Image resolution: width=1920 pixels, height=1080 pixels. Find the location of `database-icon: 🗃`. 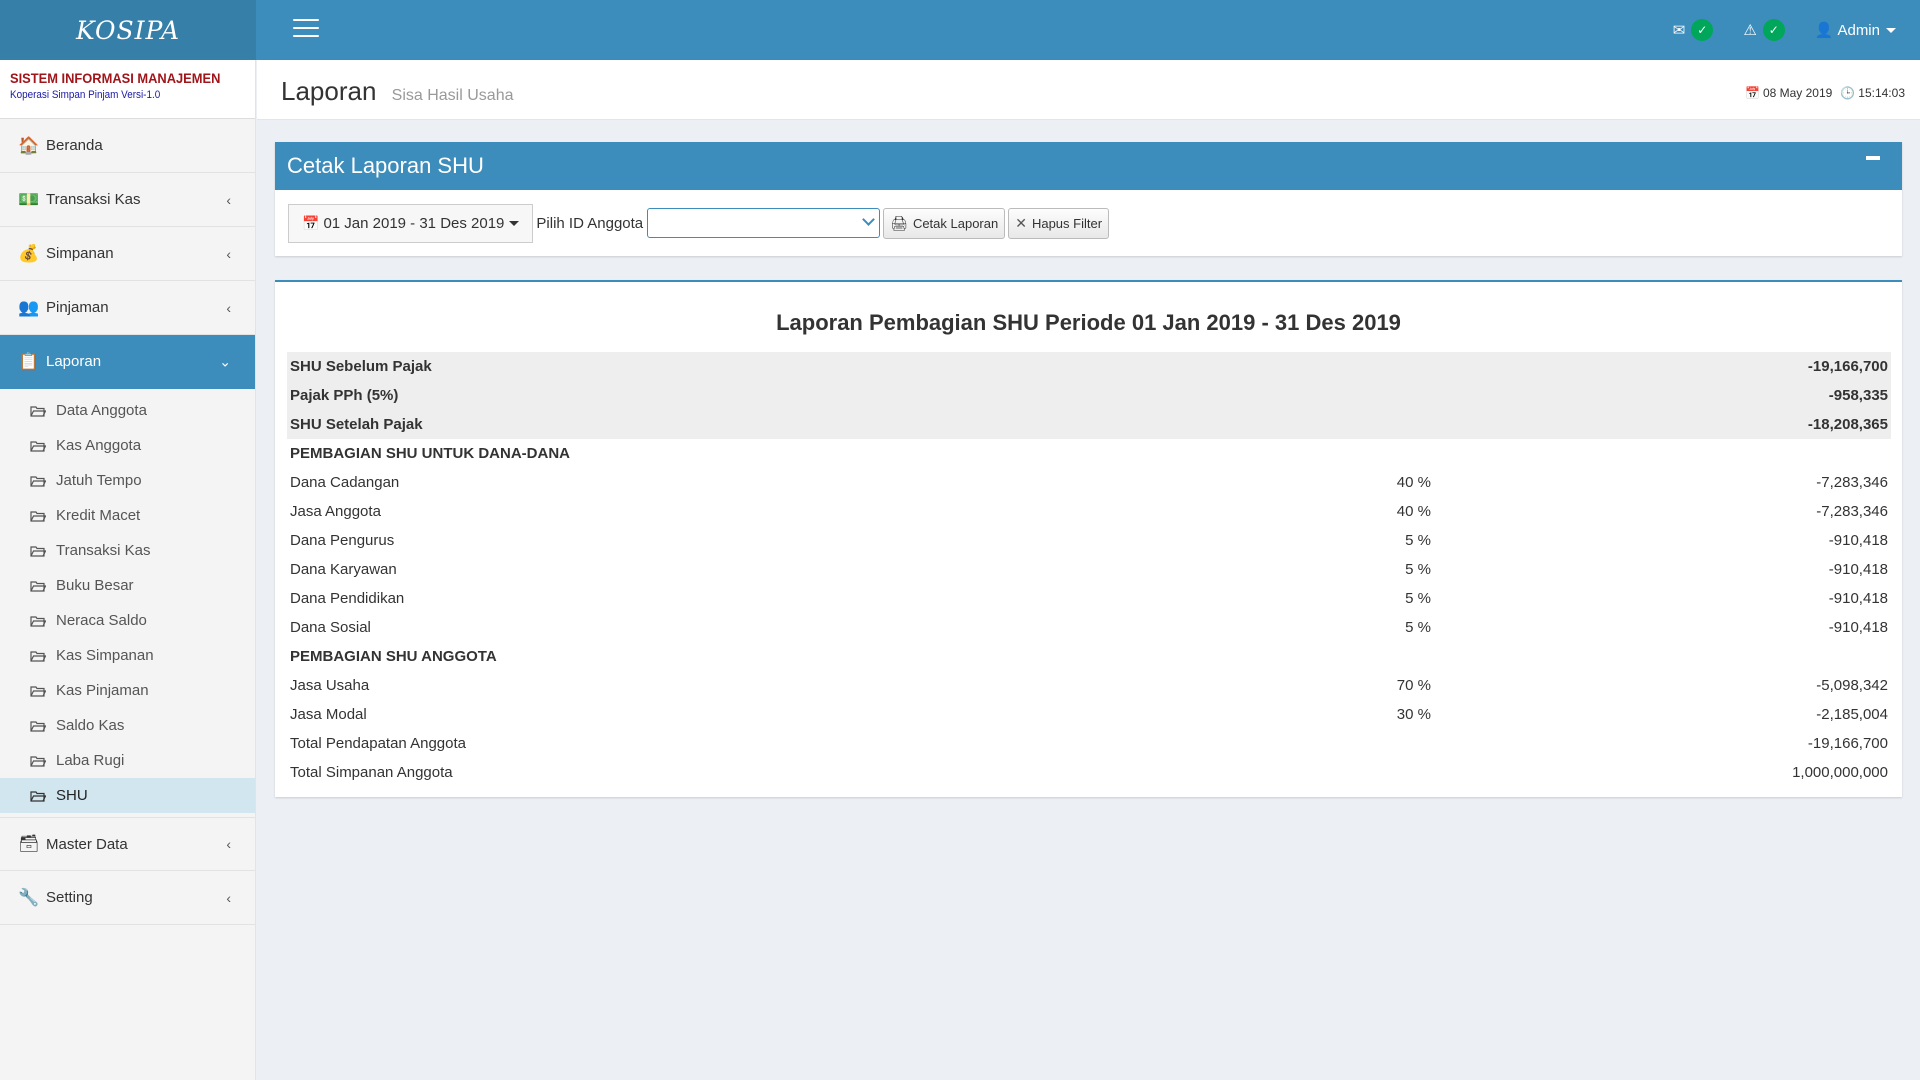

database-icon: 🗃 is located at coordinates (29, 843).